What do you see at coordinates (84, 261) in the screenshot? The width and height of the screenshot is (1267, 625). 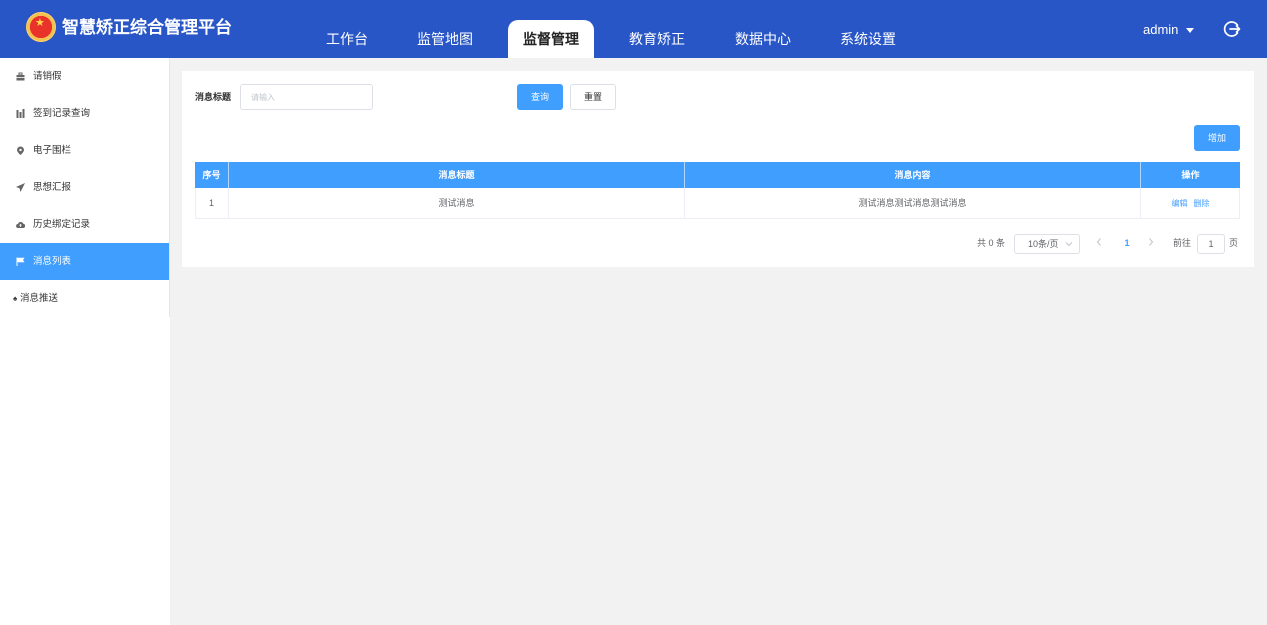 I see `sidebar-item-message-list: 消息列表` at bounding box center [84, 261].